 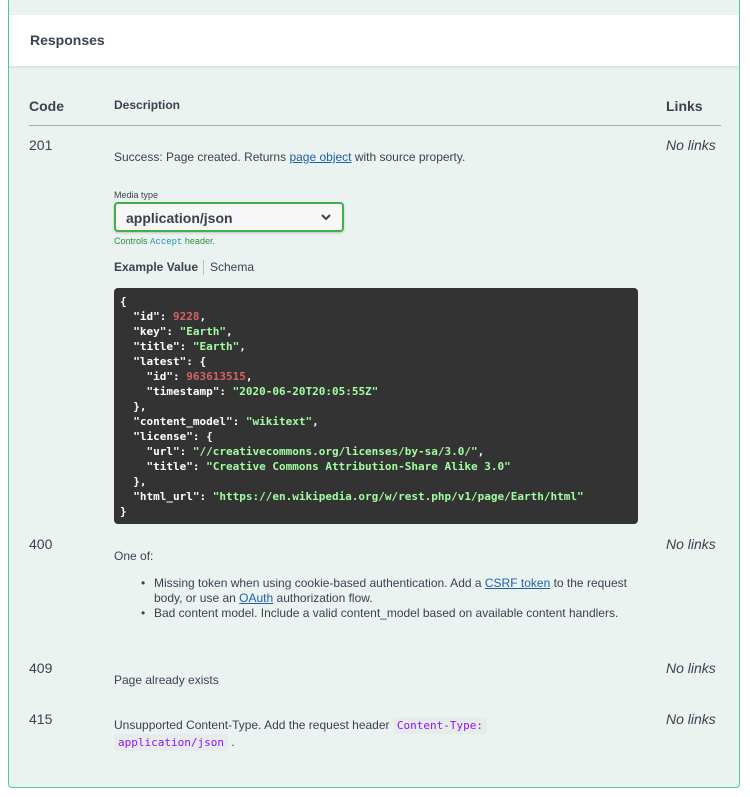 I want to click on links-400: No links, so click(x=691, y=544).